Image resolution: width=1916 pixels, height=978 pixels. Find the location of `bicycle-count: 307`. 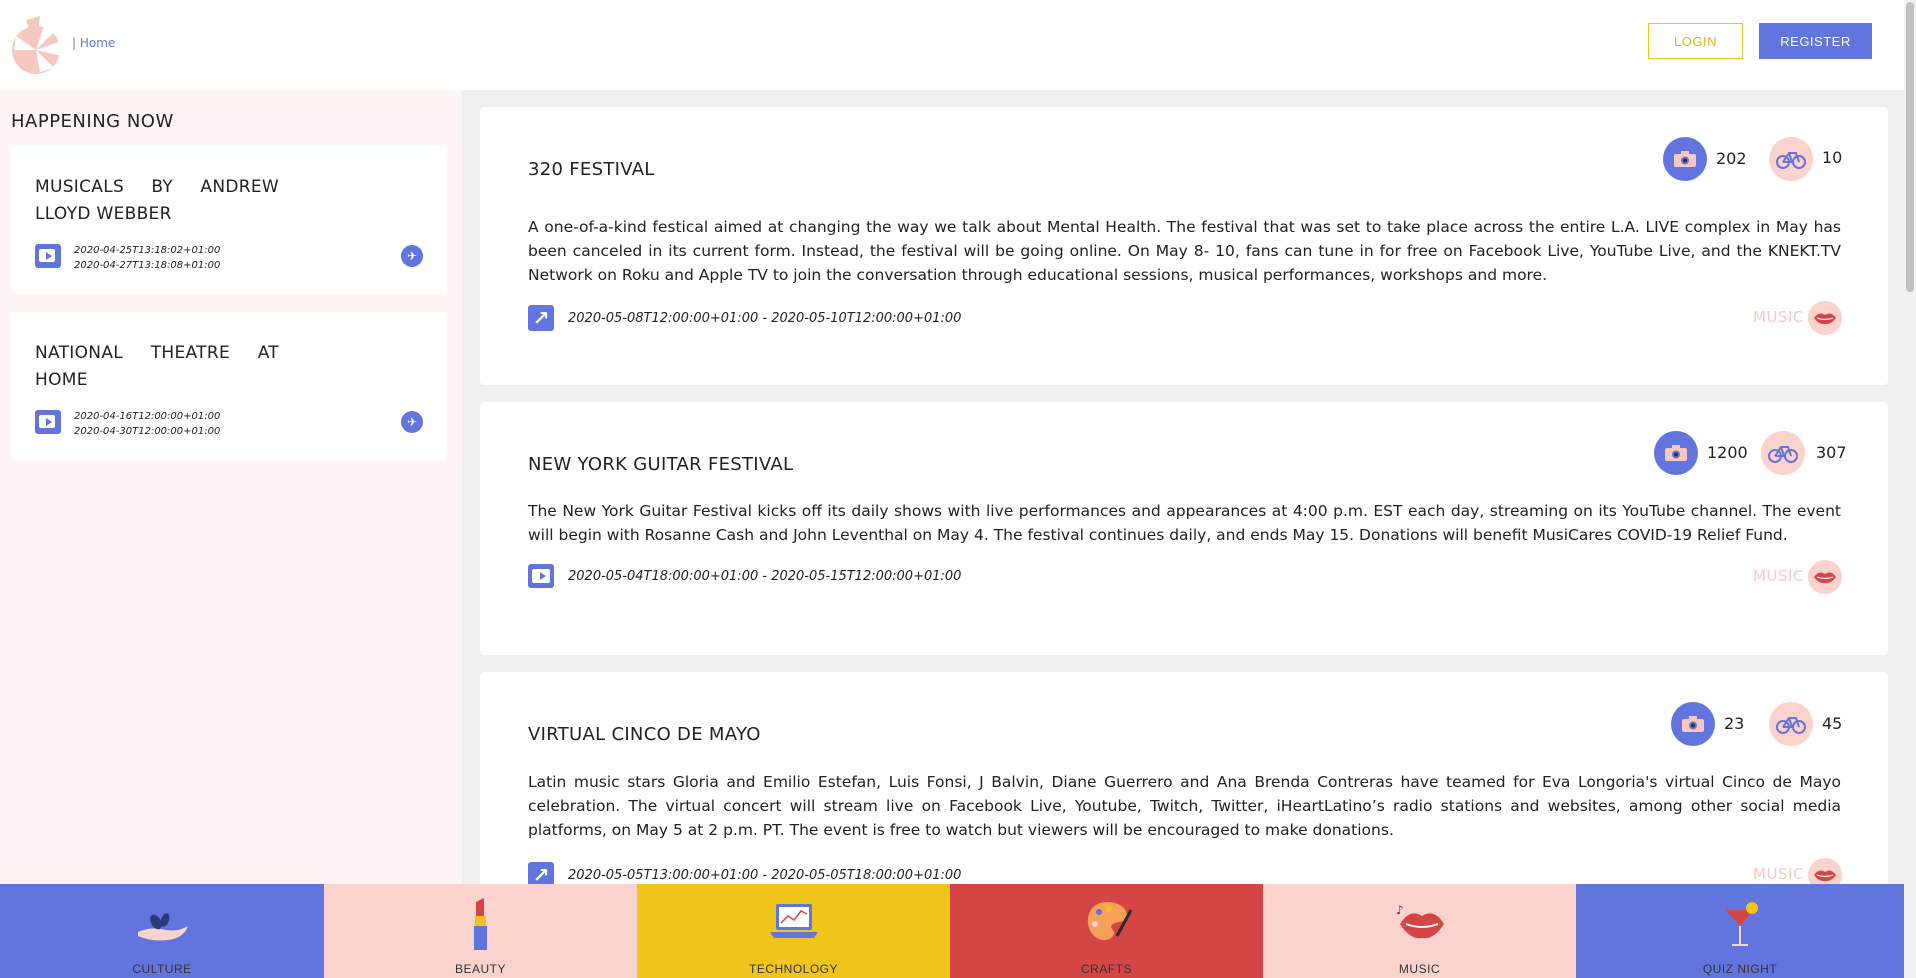

bicycle-count: 307 is located at coordinates (1831, 452).